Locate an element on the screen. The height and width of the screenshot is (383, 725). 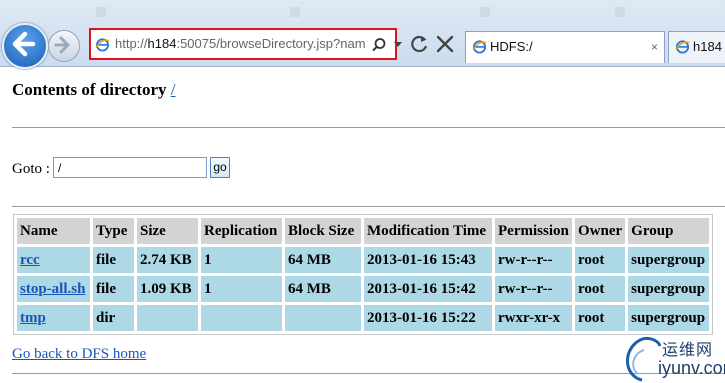
back-arrow-icon is located at coordinates (24, 44).